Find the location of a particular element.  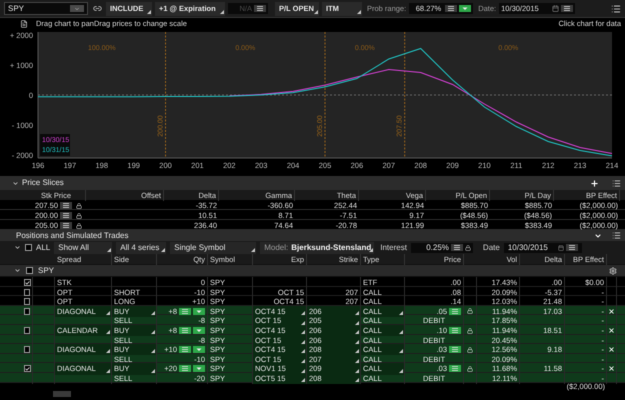

all-label: ALL is located at coordinates (43, 248).